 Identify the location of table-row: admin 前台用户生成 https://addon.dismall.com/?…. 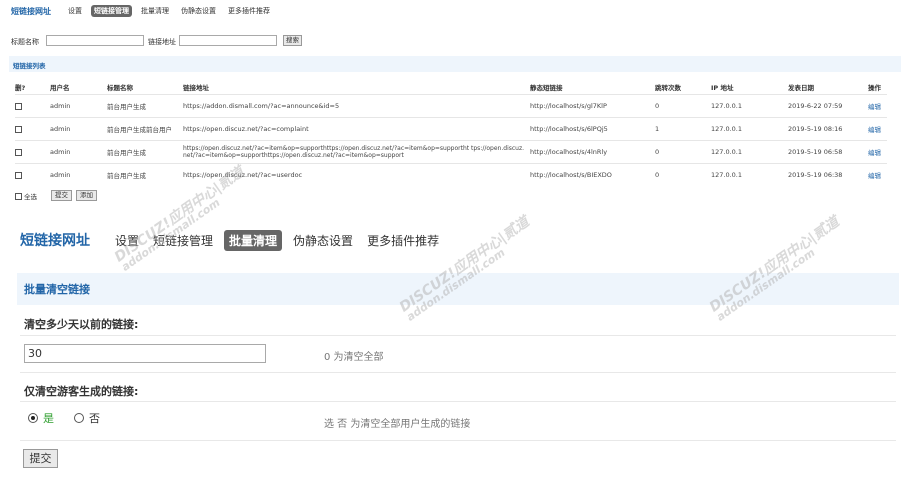
(451, 106).